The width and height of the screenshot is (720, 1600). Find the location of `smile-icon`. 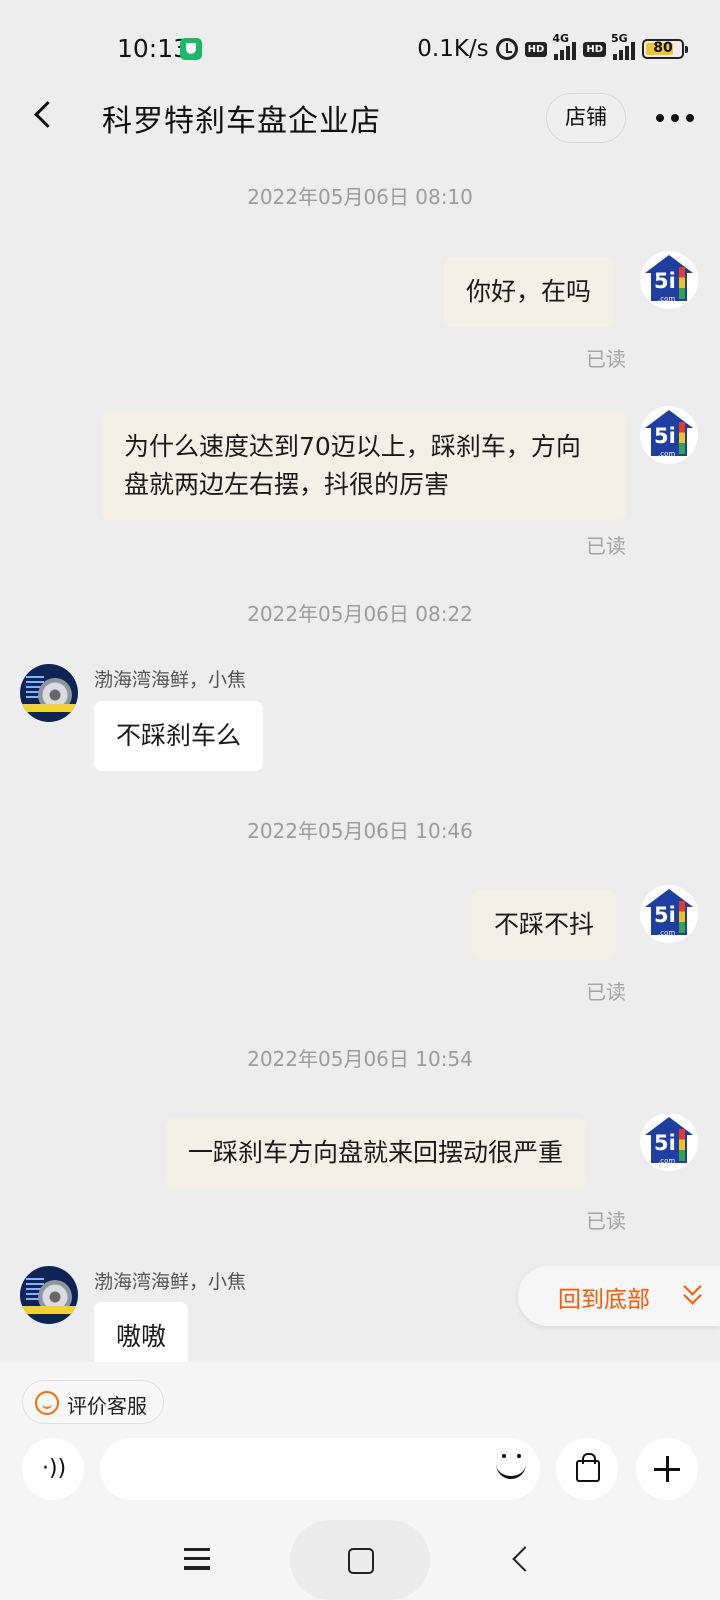

smile-icon is located at coordinates (47, 1403).